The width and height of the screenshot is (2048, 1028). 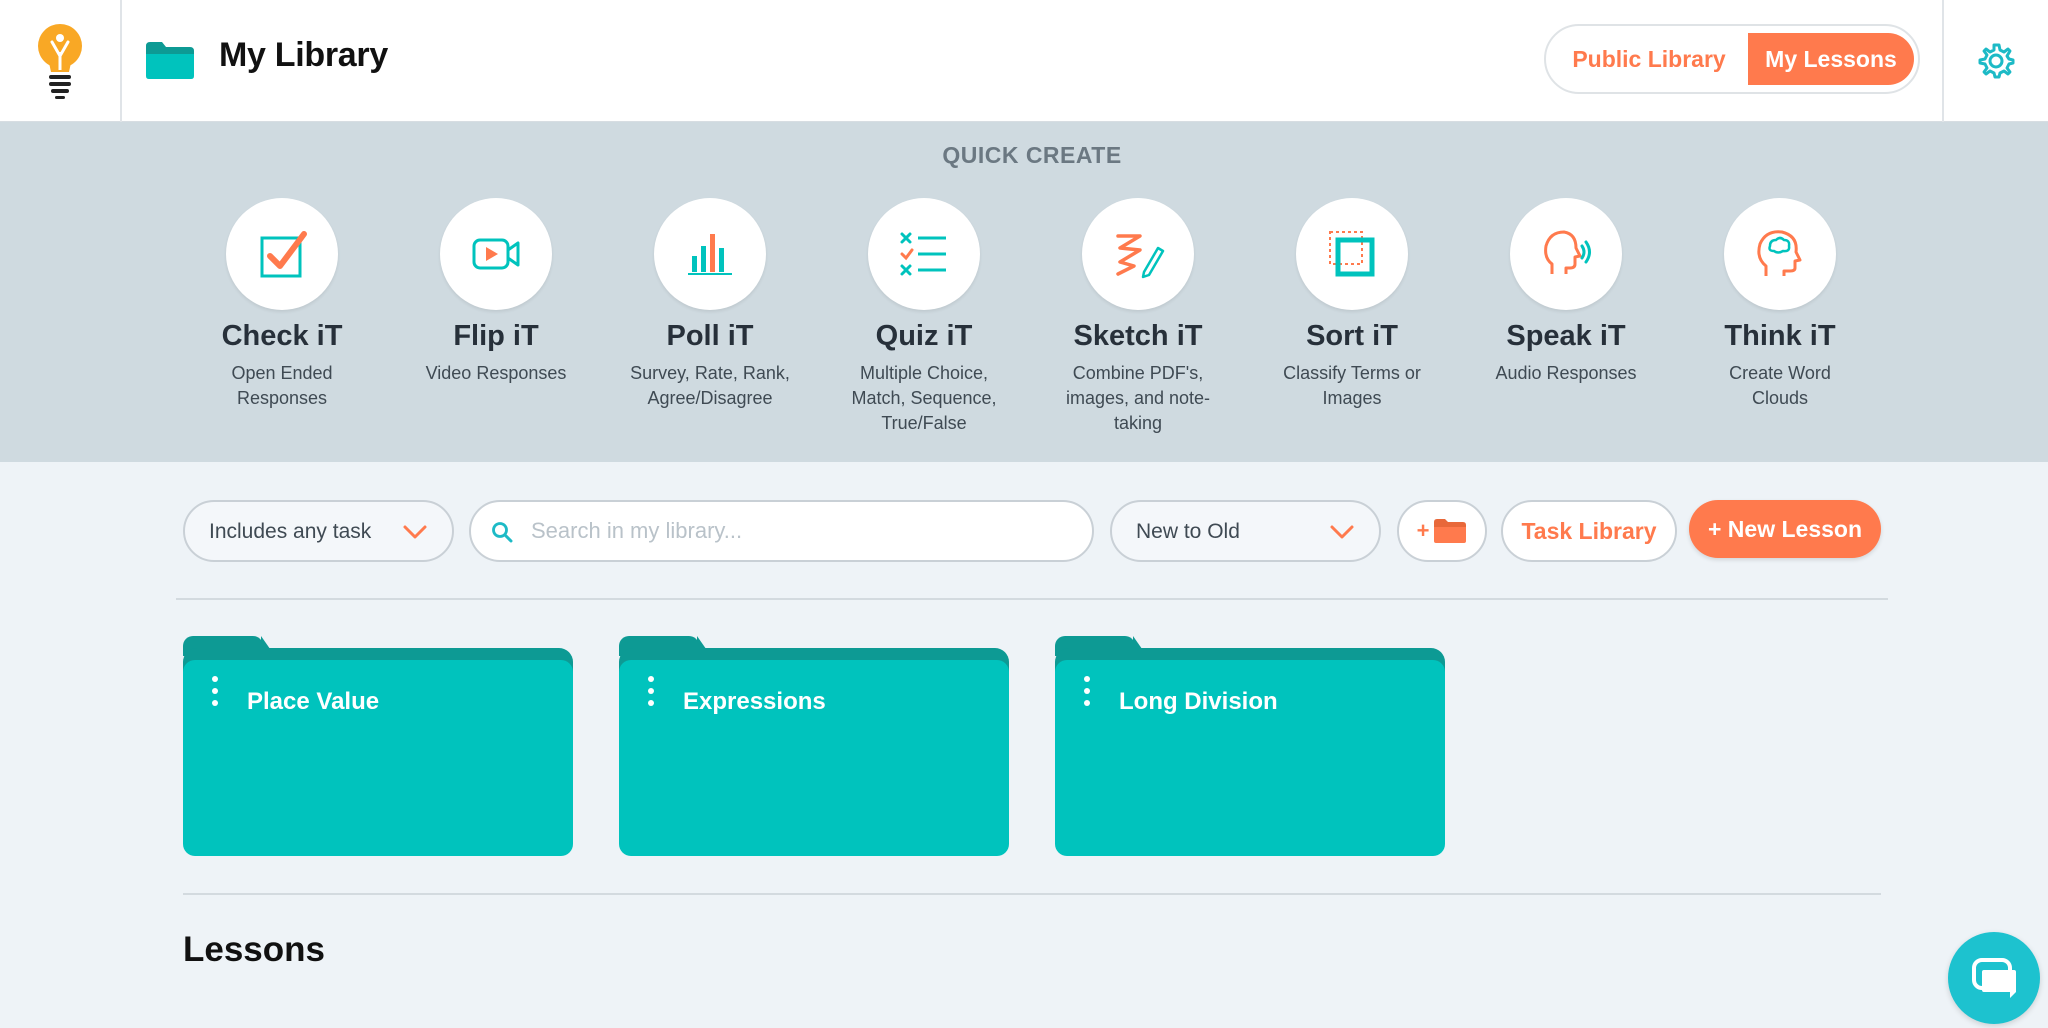 I want to click on think-it-desc: Create Word Clouds, so click(x=1780, y=385).